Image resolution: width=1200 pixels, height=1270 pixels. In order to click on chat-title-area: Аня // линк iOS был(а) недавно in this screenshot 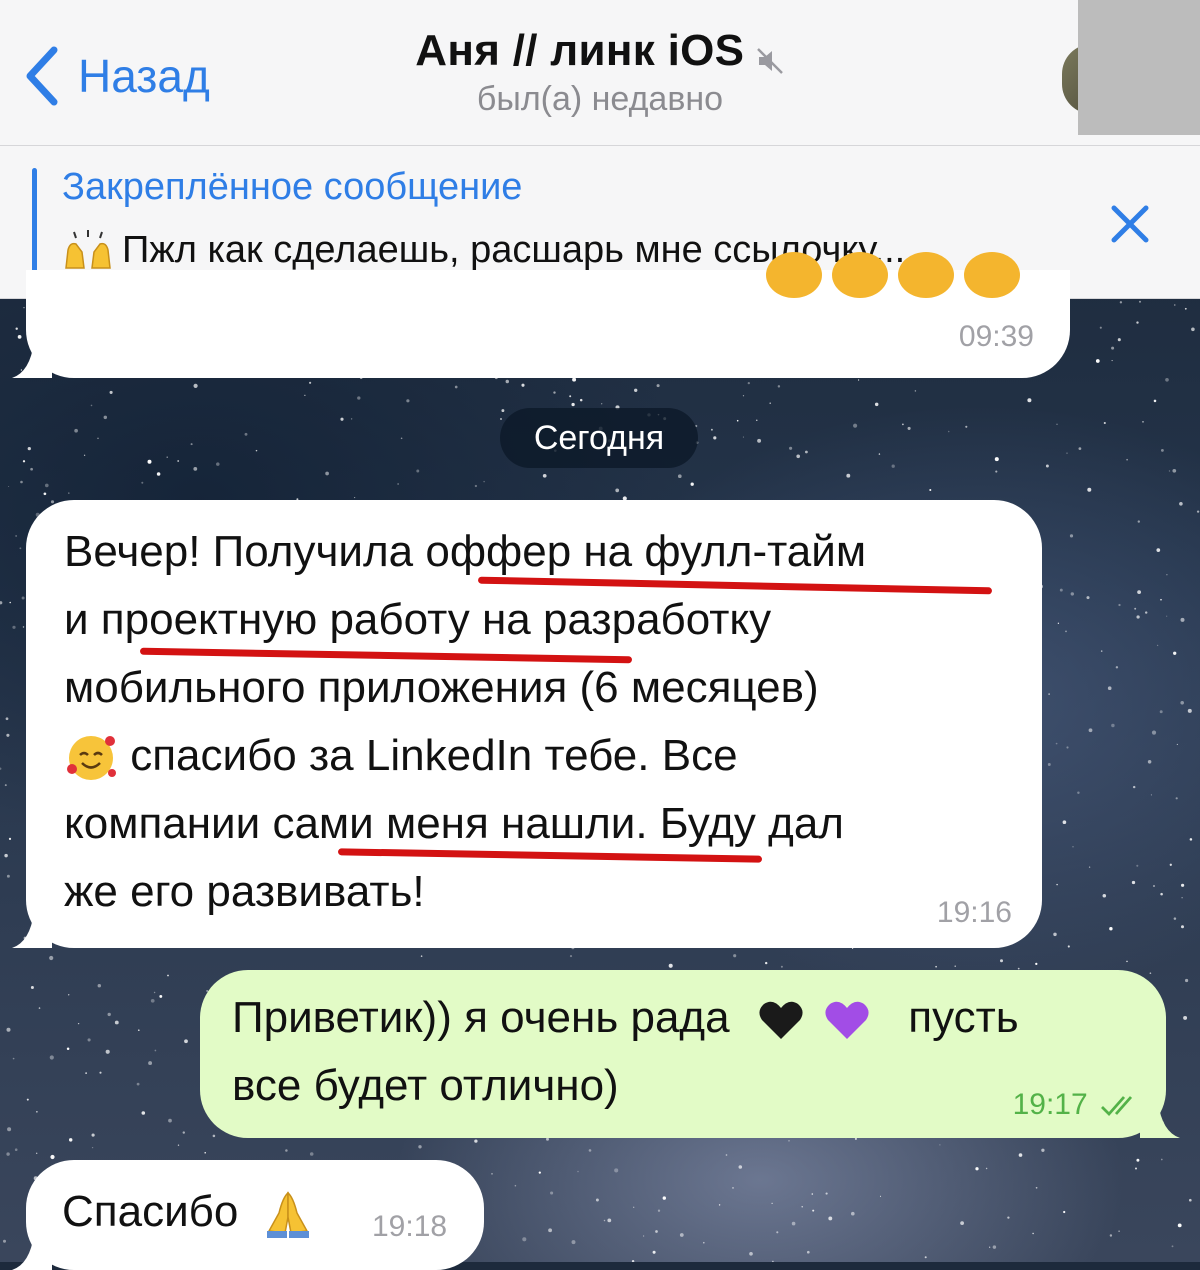, I will do `click(600, 72)`.